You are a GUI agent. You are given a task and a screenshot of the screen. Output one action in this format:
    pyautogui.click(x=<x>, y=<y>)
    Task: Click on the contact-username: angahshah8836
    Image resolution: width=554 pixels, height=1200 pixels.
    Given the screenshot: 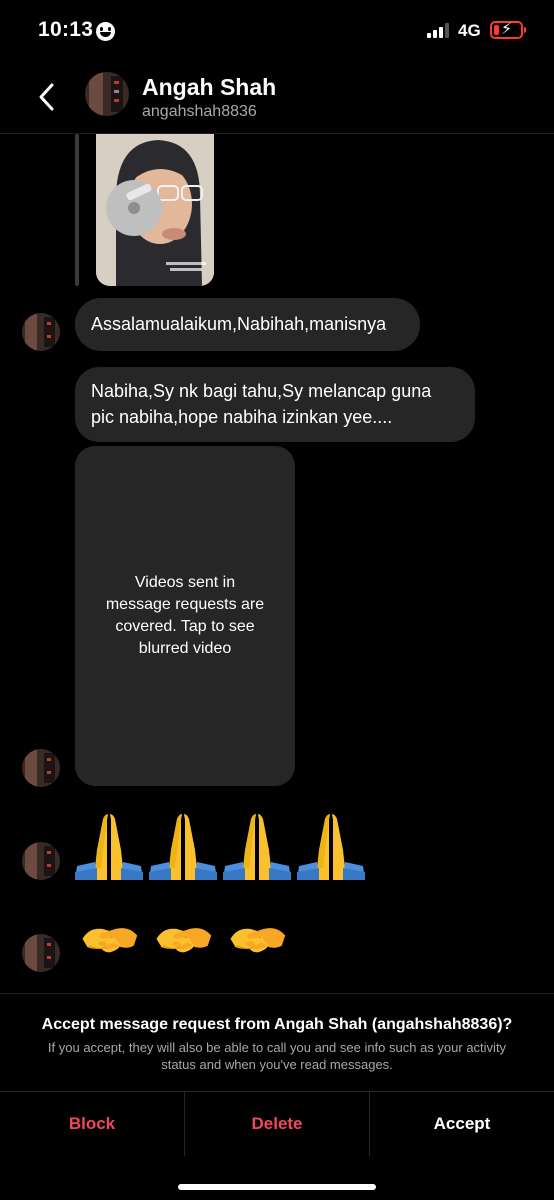 What is the action you would take?
    pyautogui.click(x=199, y=112)
    